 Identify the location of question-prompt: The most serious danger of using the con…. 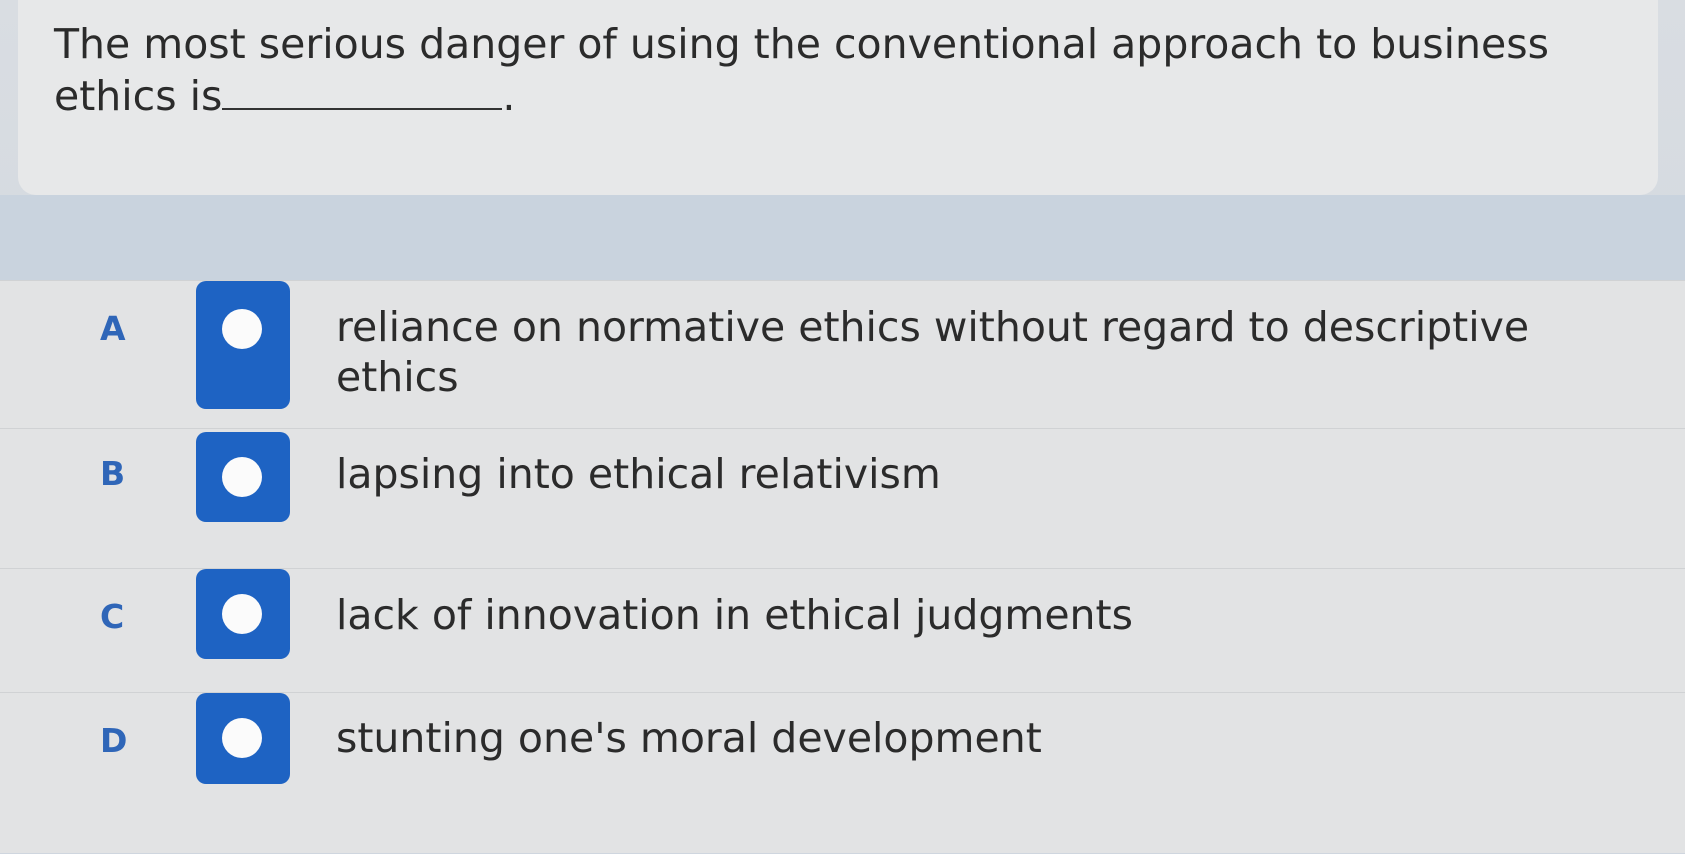
(834, 70).